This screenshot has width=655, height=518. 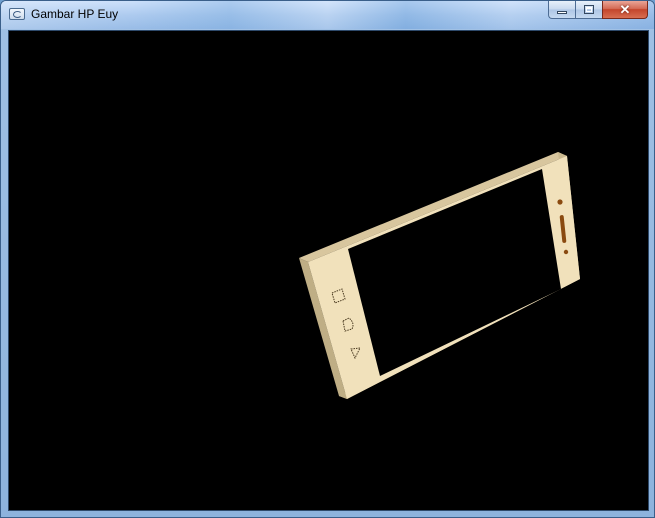 What do you see at coordinates (566, 252) in the screenshot?
I see `sensor-dot-icon` at bounding box center [566, 252].